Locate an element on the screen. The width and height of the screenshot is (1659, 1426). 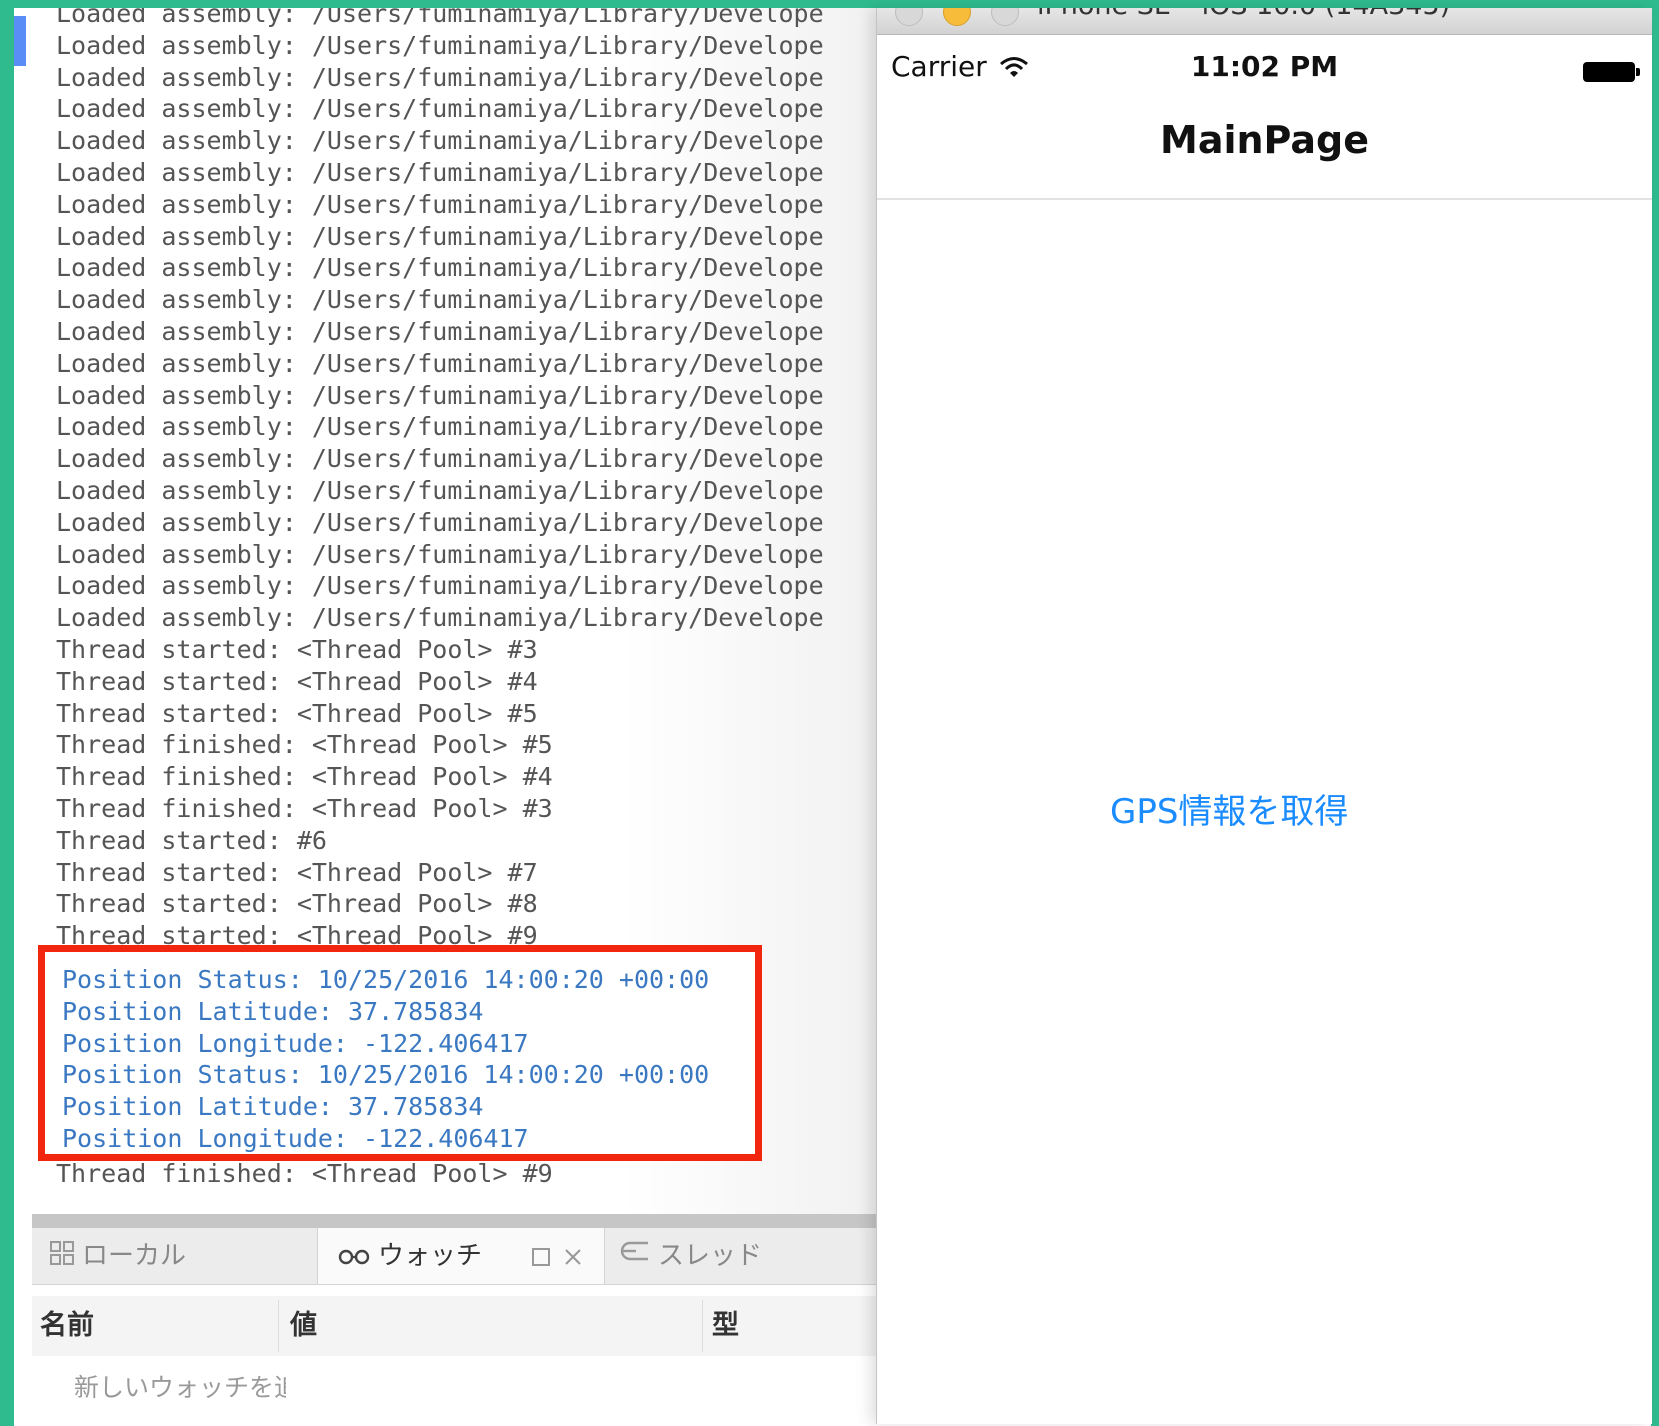
ios-status-bar: Carrier 11:02 PM is located at coordinates (1264, 68).